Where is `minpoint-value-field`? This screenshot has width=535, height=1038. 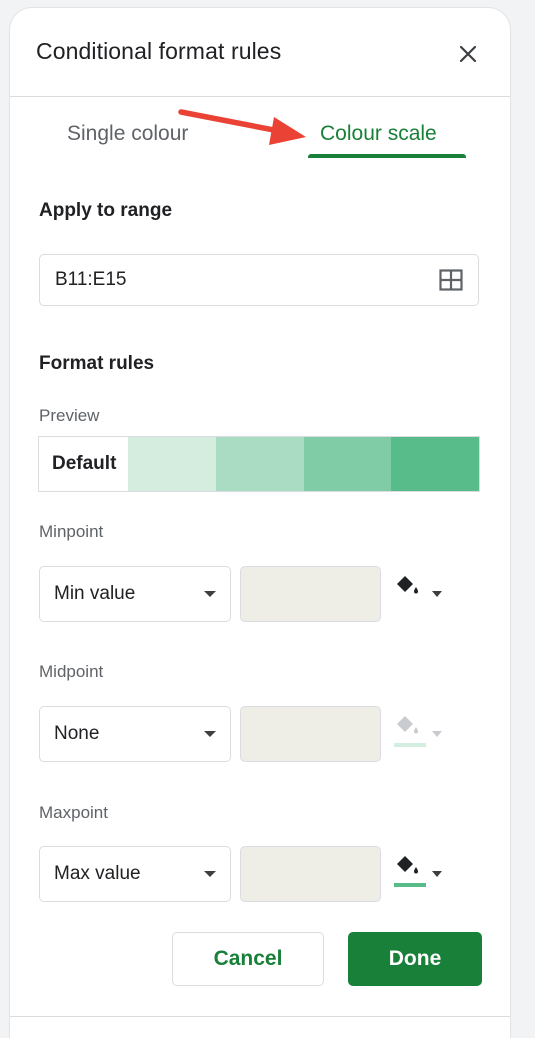
minpoint-value-field is located at coordinates (310, 594).